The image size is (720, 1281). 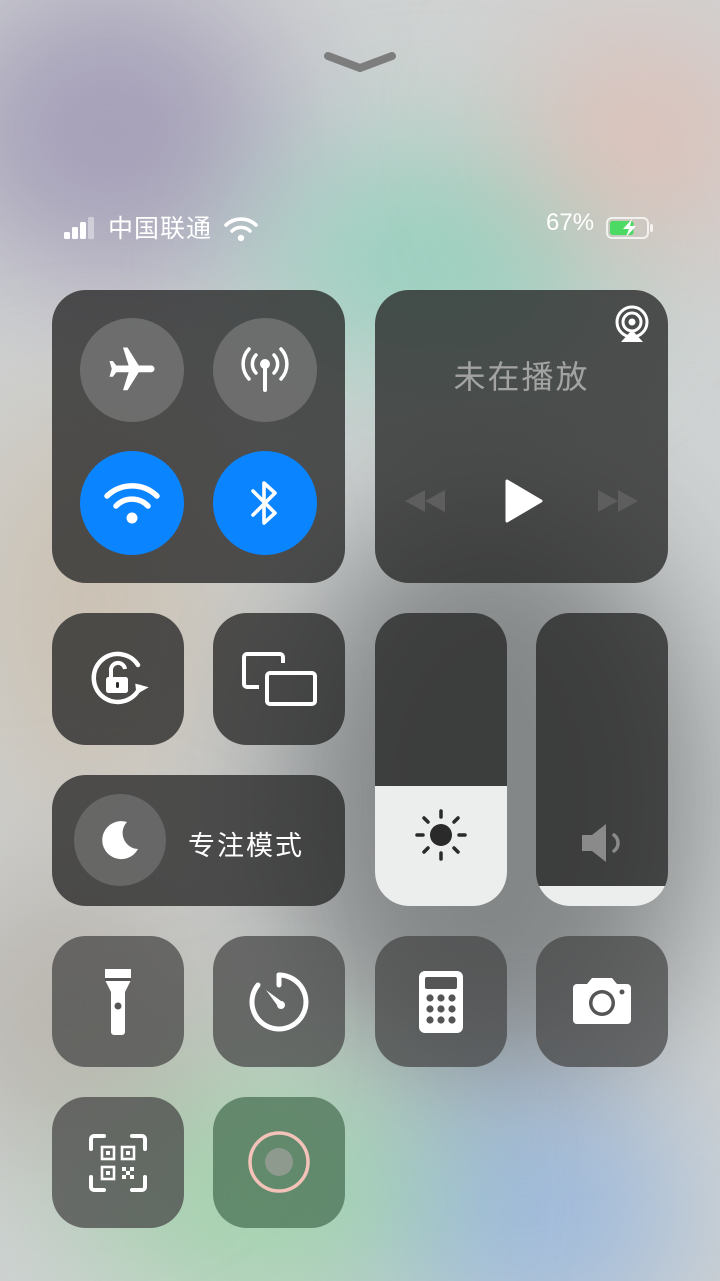 I want to click on qr-code-scanner-icon, so click(x=118, y=1163).